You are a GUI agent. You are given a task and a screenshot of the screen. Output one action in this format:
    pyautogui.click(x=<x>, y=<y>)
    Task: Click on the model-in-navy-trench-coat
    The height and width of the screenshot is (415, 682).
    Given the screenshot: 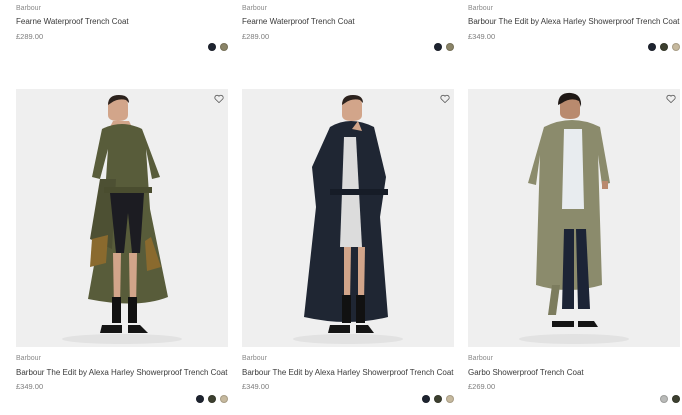 What is the action you would take?
    pyautogui.click(x=348, y=219)
    